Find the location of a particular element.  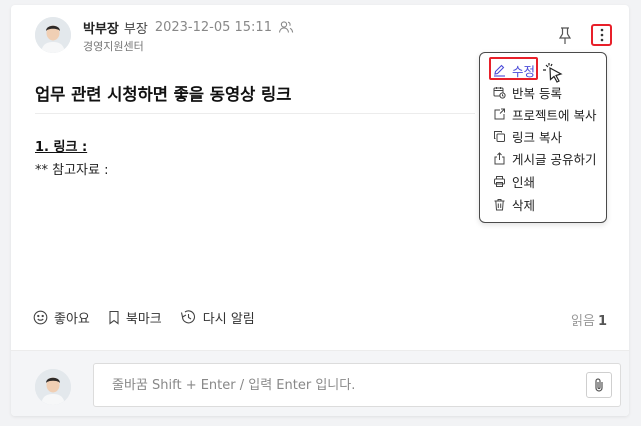

pencil-icon is located at coordinates (499, 70).